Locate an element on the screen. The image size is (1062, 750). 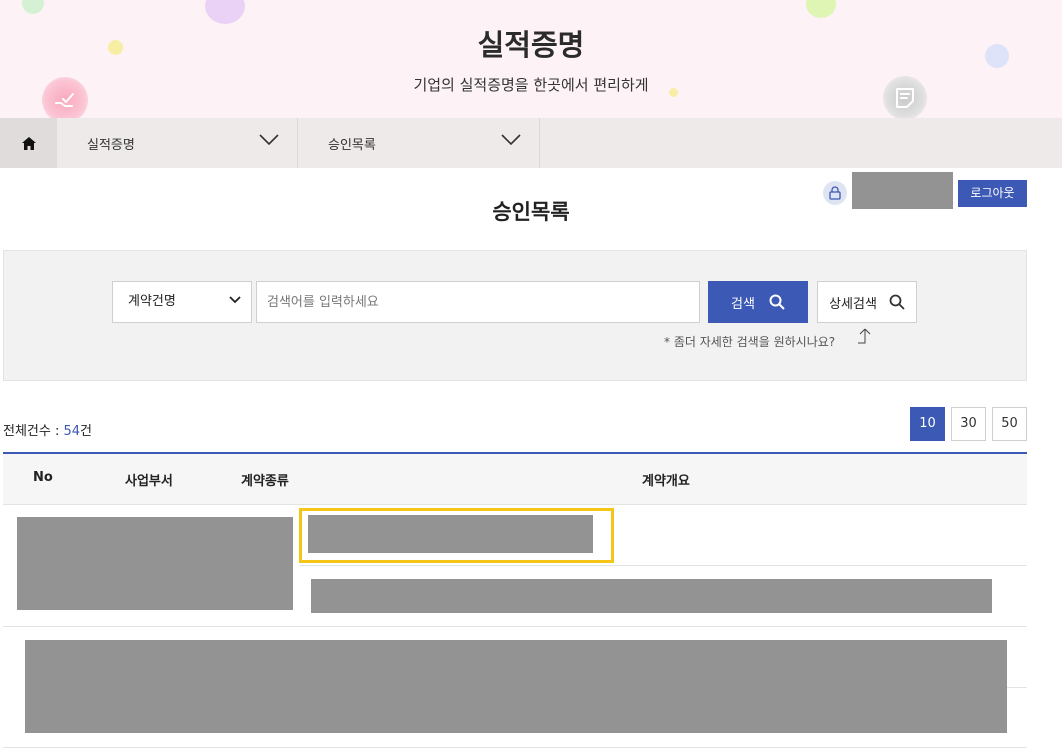
nav-item-label: 실적증명 is located at coordinates (111, 145).